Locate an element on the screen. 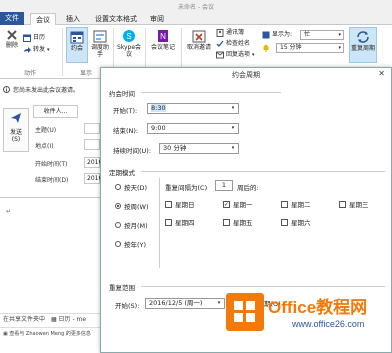  address-book-label: 通讯簿 is located at coordinates (235, 32).